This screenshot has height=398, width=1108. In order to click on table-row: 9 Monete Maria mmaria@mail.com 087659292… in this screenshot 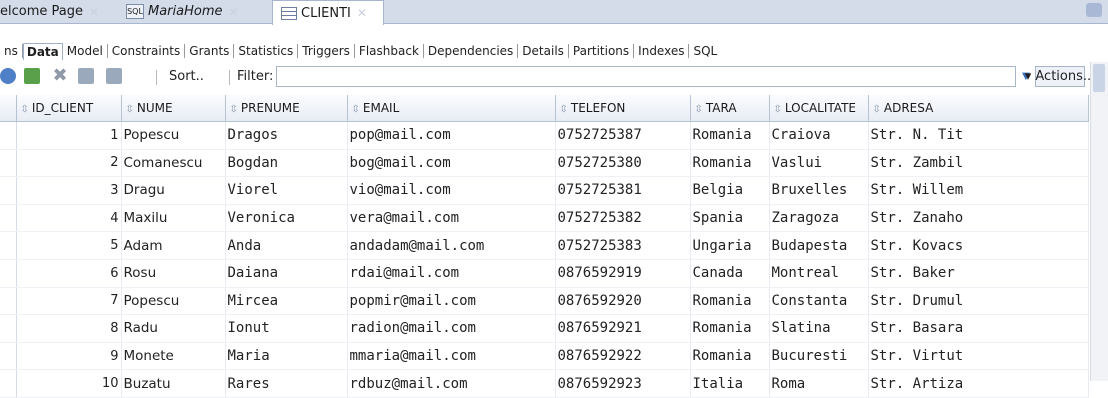, I will do `click(544, 356)`.